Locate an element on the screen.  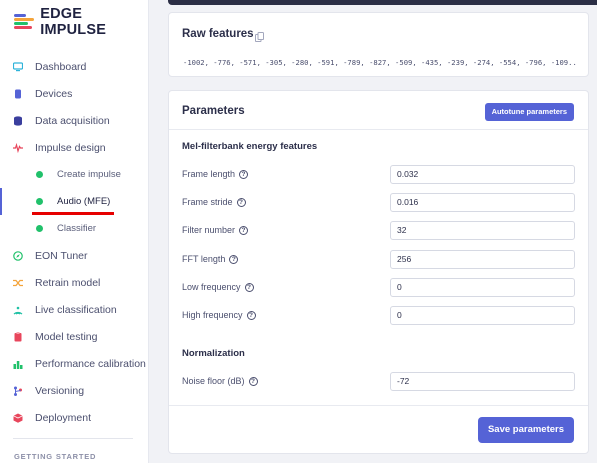
low-frequency-label: Low frequency ? is located at coordinates (218, 287).